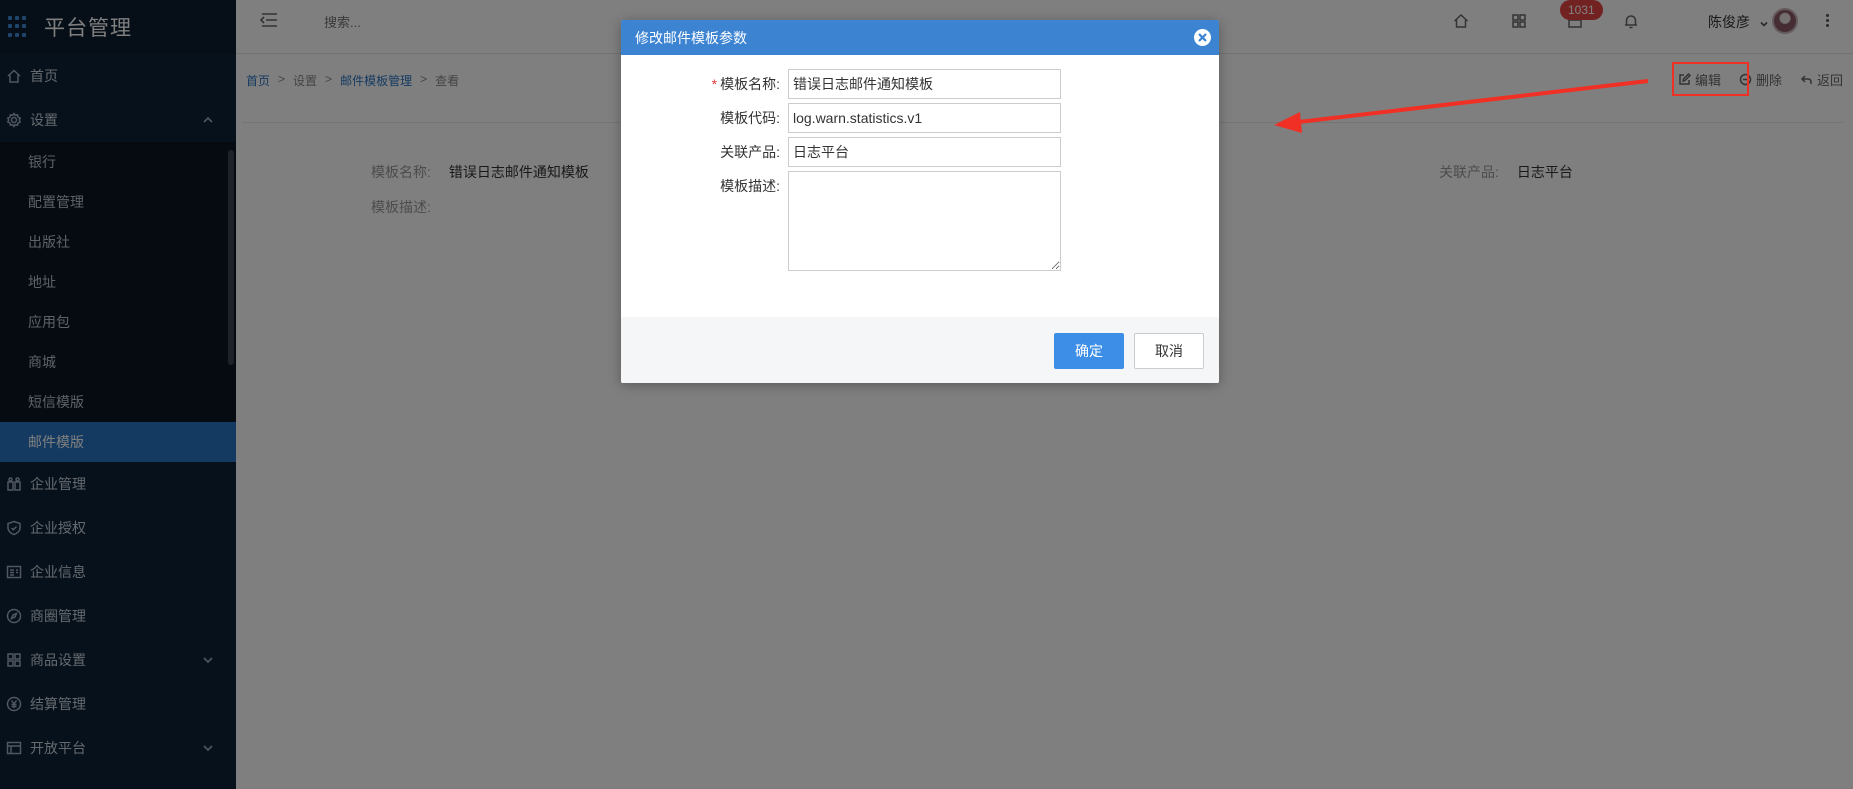 The image size is (1853, 789). I want to click on dialog-footer: 确定 取消, so click(920, 350).